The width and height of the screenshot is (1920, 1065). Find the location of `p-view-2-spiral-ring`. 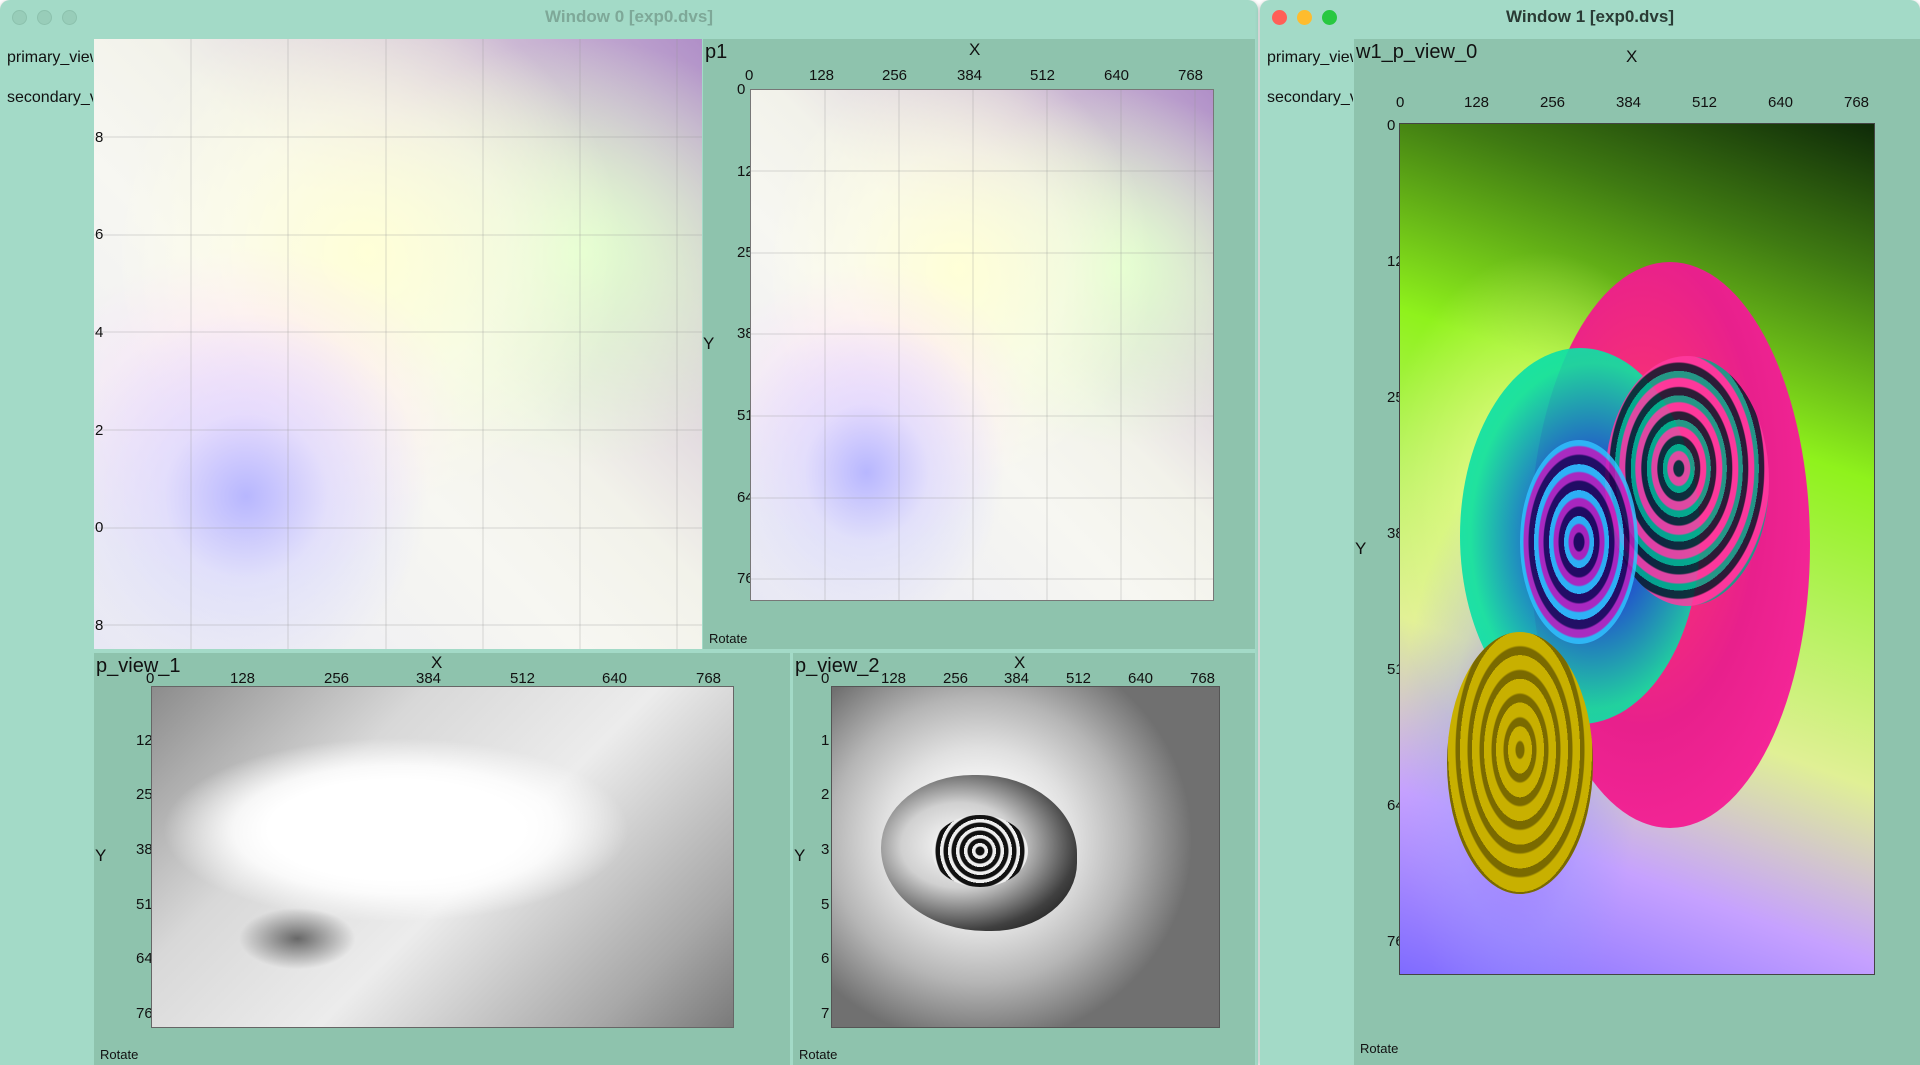

p-view-2-spiral-ring is located at coordinates (980, 851).